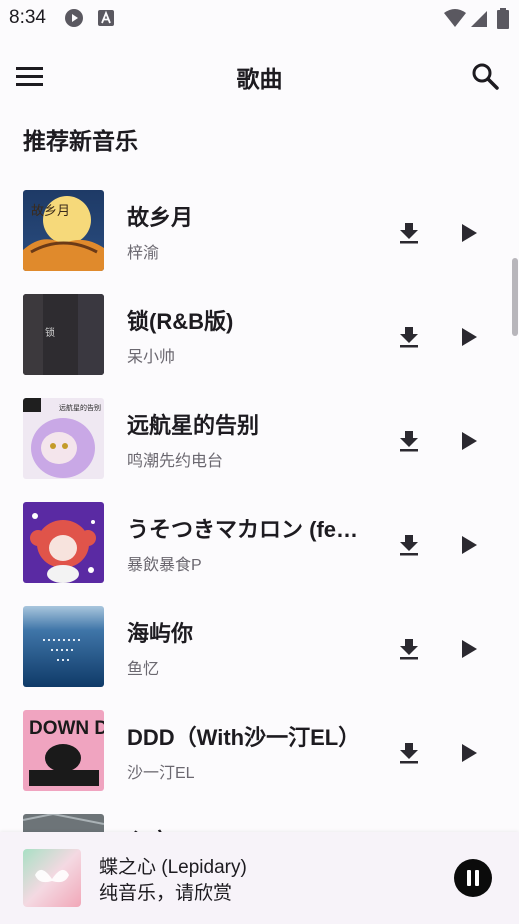  Describe the element at coordinates (80, 141) in the screenshot. I see `section-title: 推荐新音乐` at that location.